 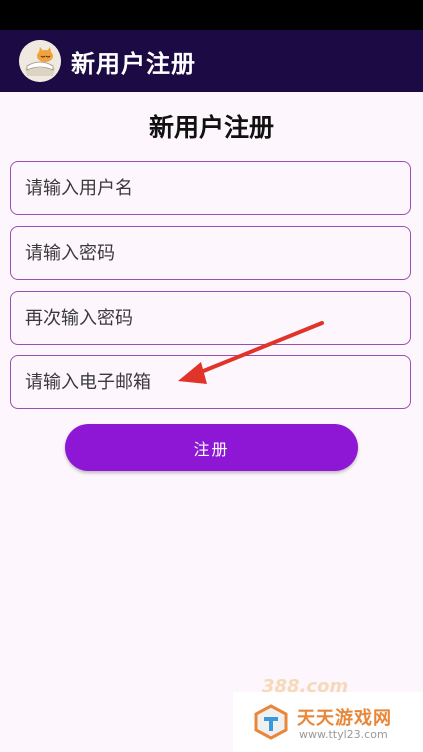 What do you see at coordinates (343, 734) in the screenshot?
I see `watermark-url: www.ttyl23.com` at bounding box center [343, 734].